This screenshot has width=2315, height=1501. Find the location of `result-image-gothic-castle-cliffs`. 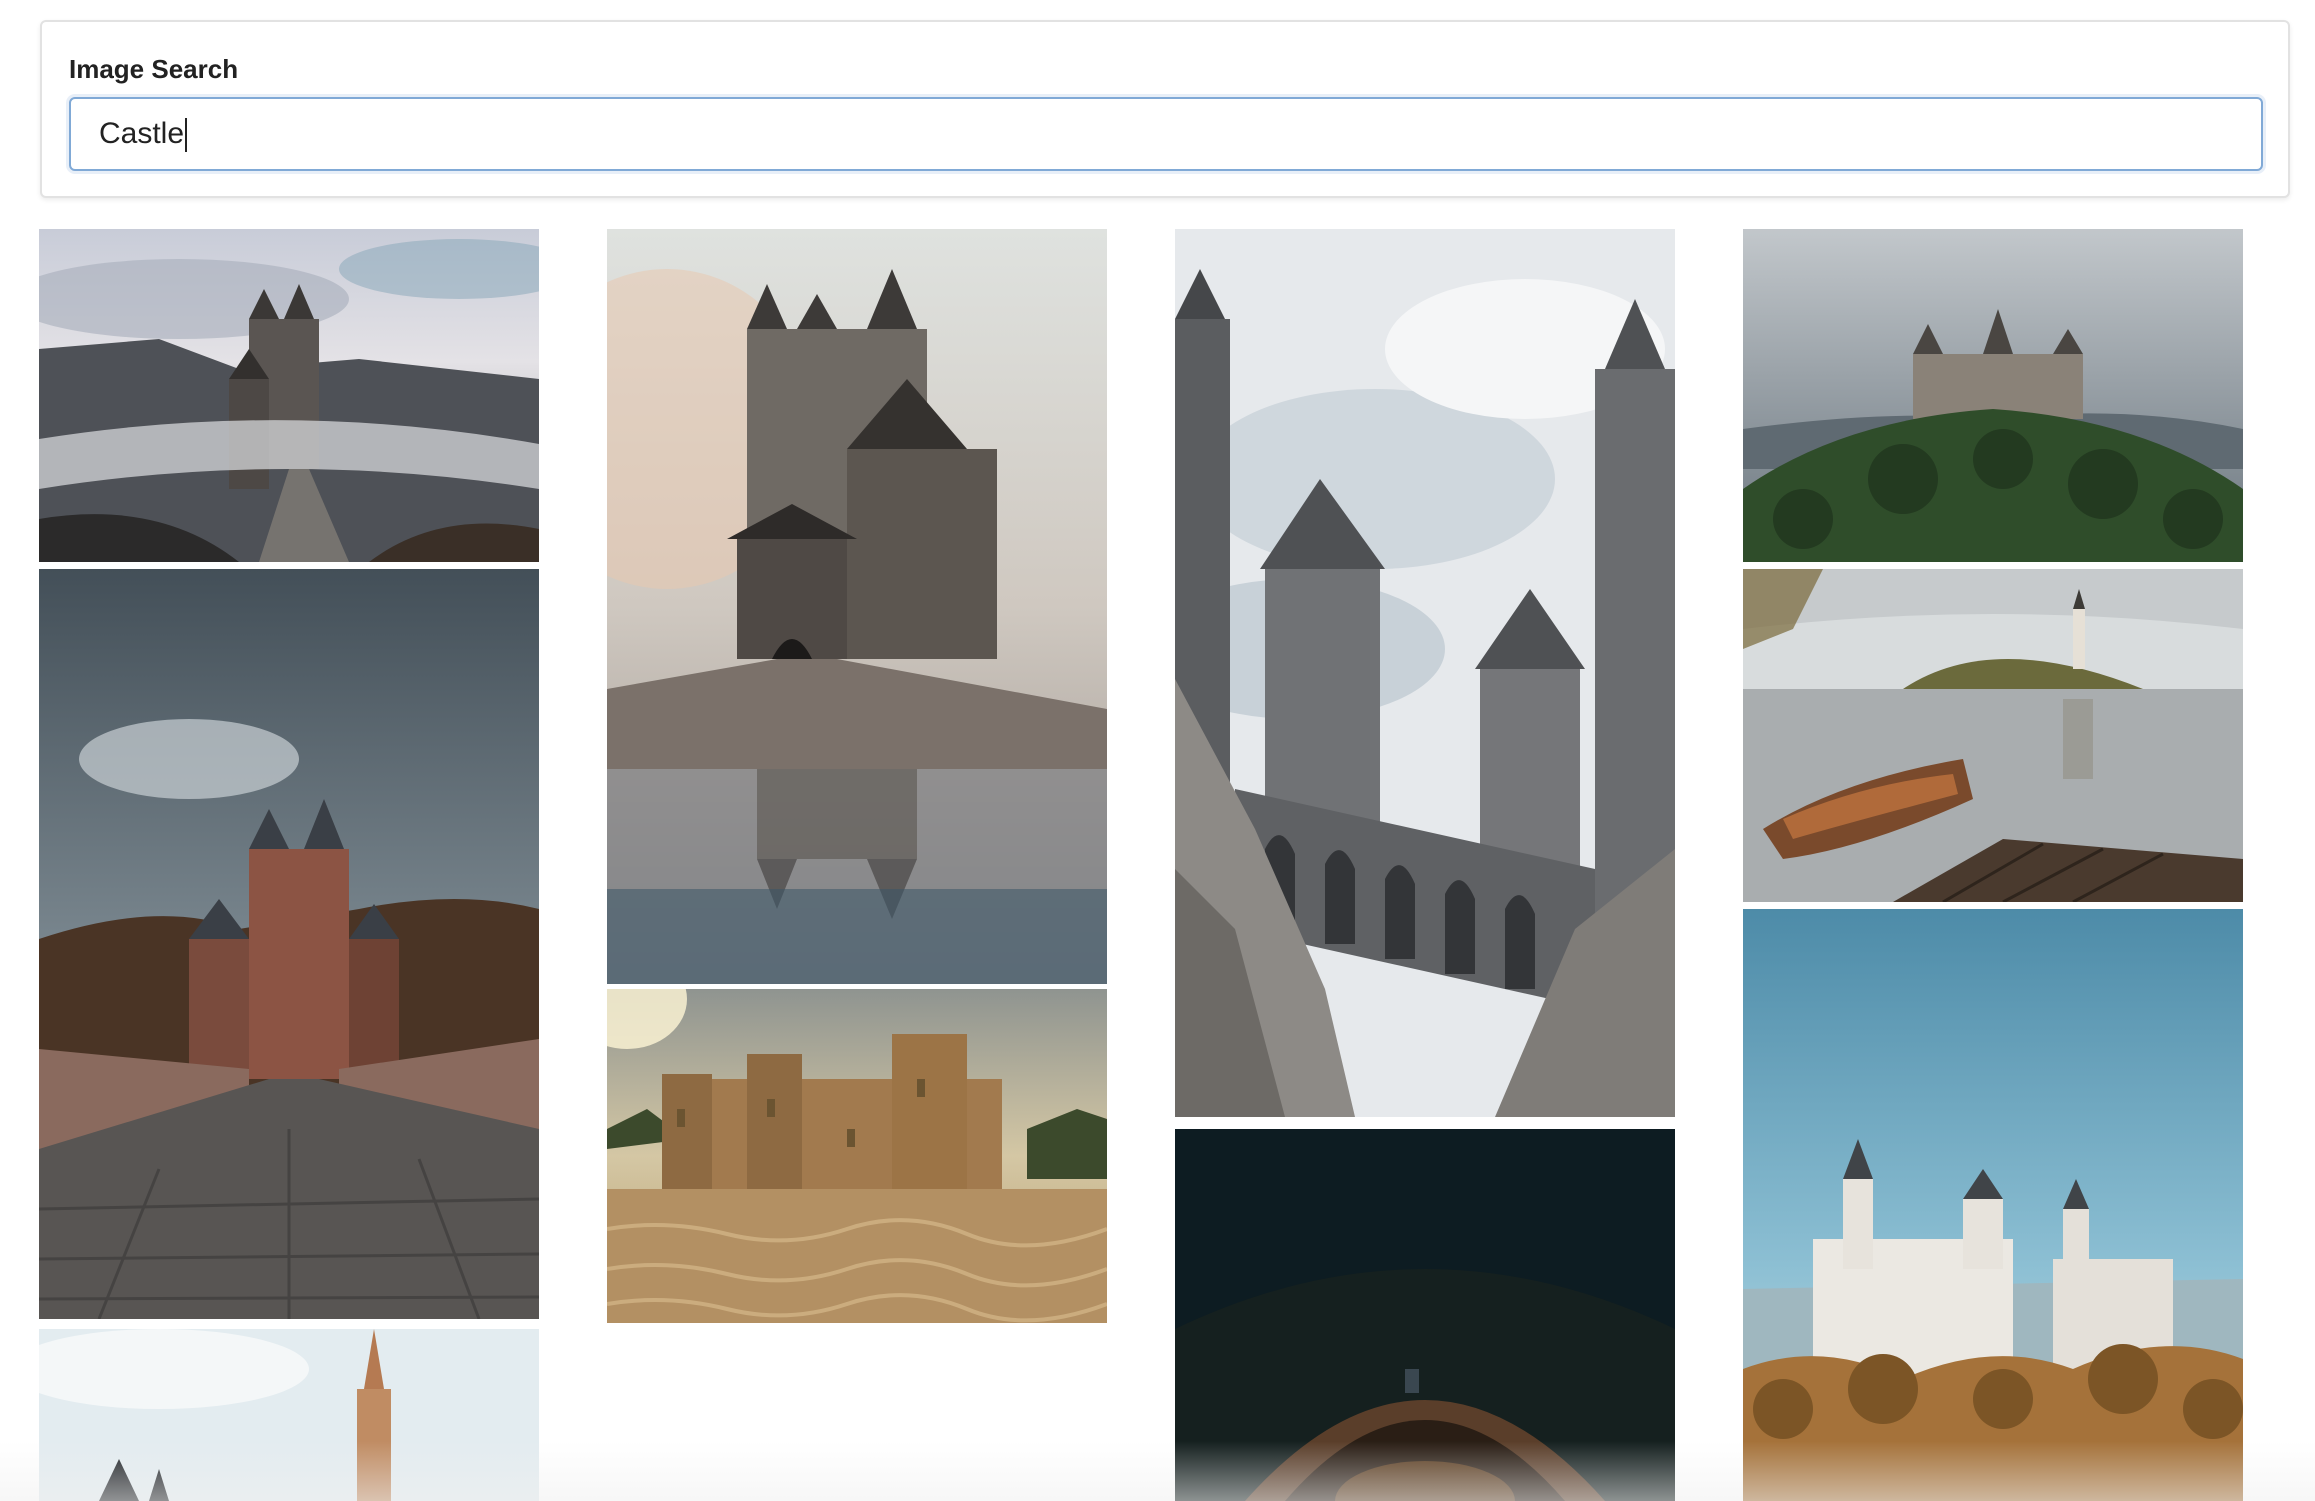

result-image-gothic-castle-cliffs is located at coordinates (1425, 673).